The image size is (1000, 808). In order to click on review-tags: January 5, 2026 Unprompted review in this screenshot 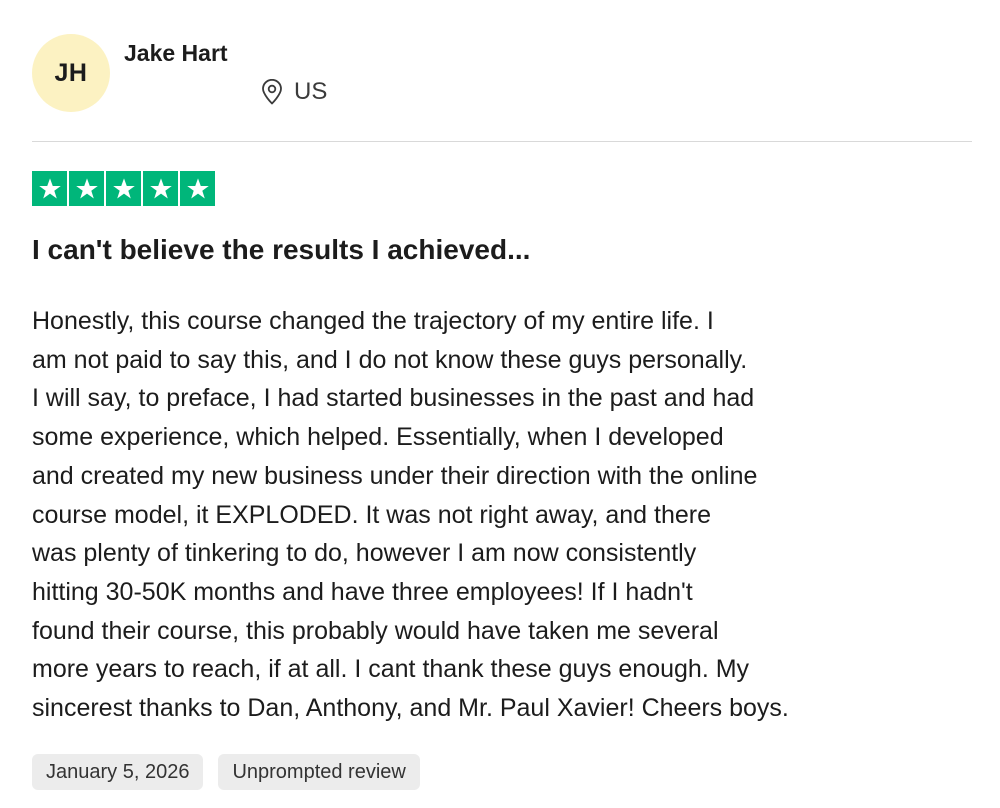, I will do `click(226, 772)`.